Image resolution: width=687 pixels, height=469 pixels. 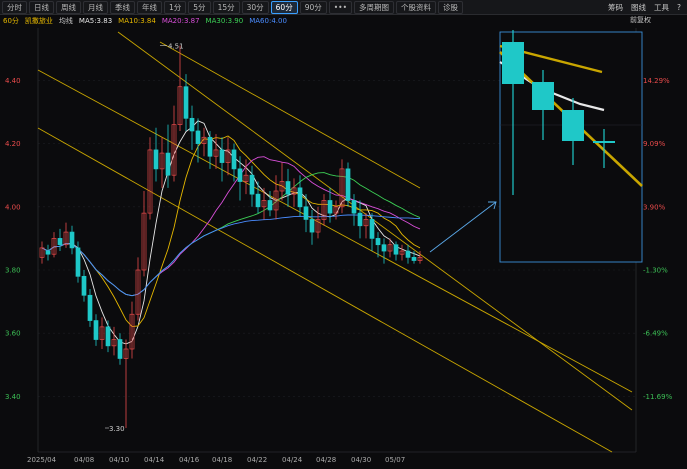 What do you see at coordinates (656, 81) in the screenshot?
I see `right-tick-label: 14.29%` at bounding box center [656, 81].